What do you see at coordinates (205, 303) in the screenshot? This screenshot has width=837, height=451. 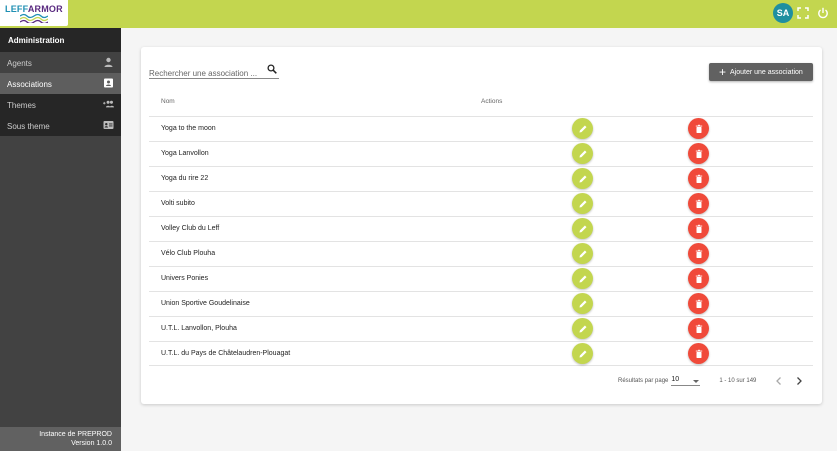 I see `association-name: Union Sportive Goudelinaise` at bounding box center [205, 303].